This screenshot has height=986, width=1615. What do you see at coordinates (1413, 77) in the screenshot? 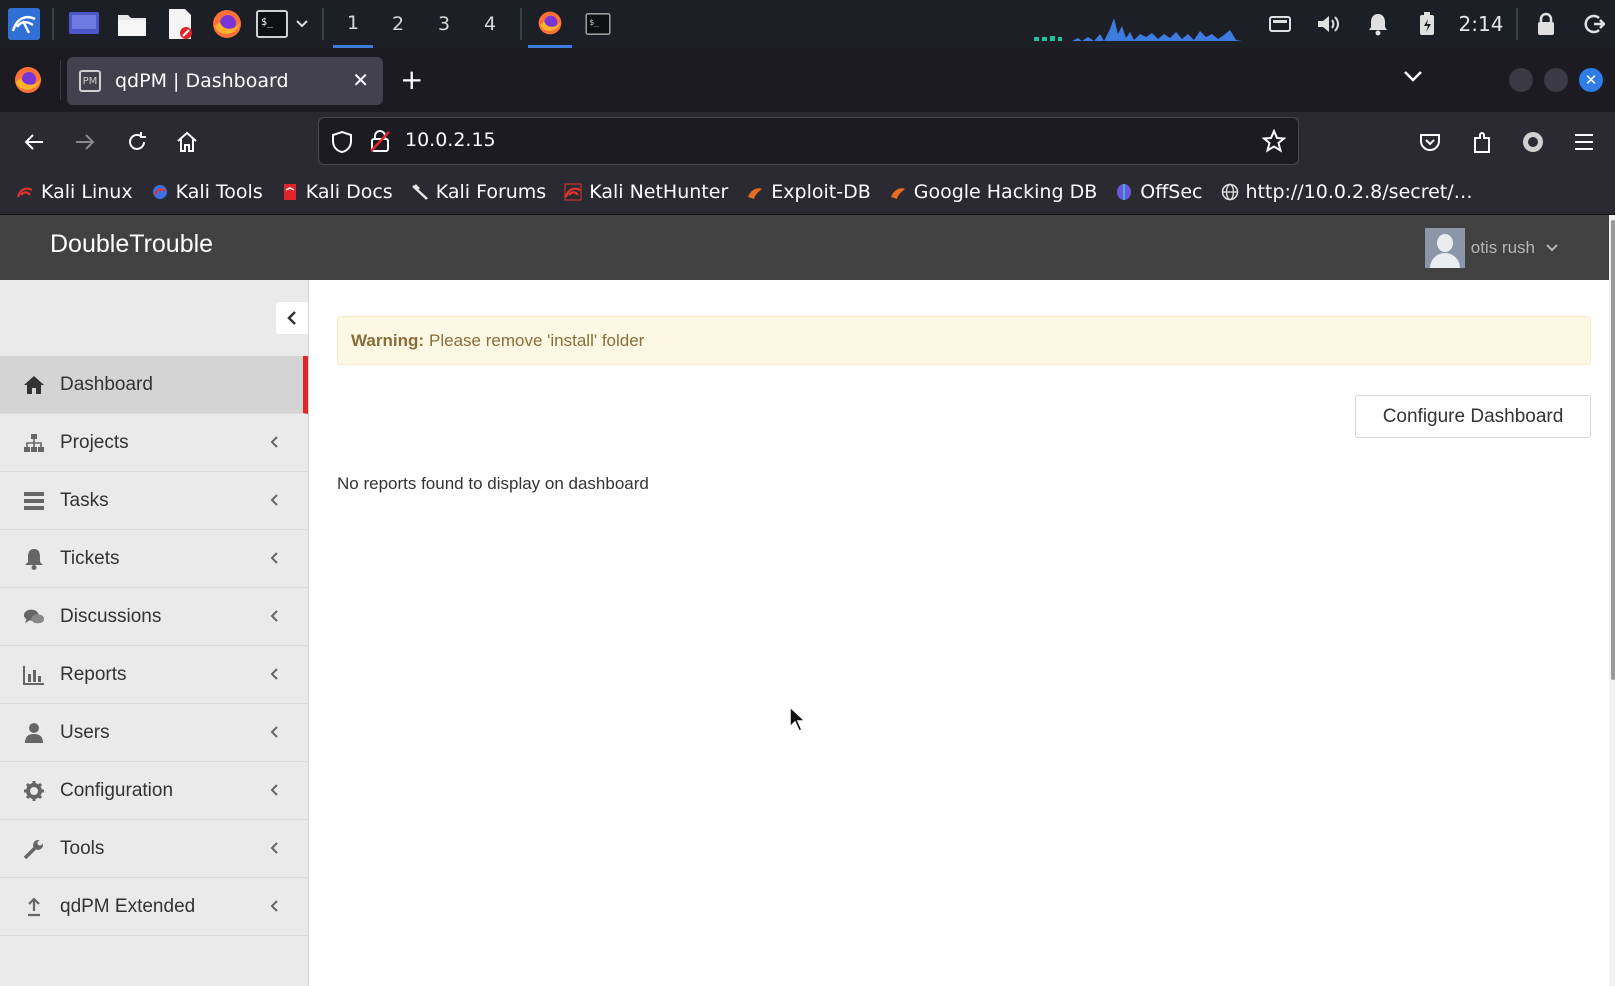
I see `list-all-tabs-icon` at bounding box center [1413, 77].